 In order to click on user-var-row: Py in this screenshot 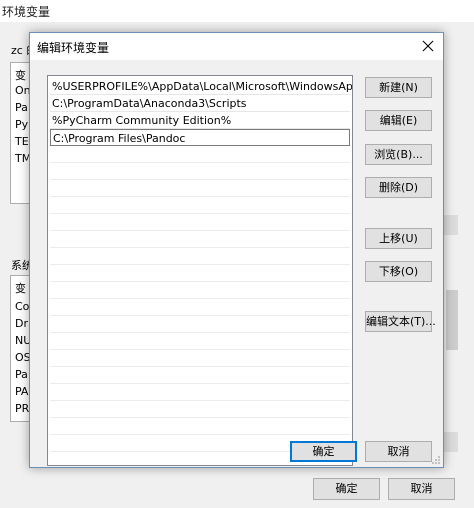, I will do `click(21, 124)`.